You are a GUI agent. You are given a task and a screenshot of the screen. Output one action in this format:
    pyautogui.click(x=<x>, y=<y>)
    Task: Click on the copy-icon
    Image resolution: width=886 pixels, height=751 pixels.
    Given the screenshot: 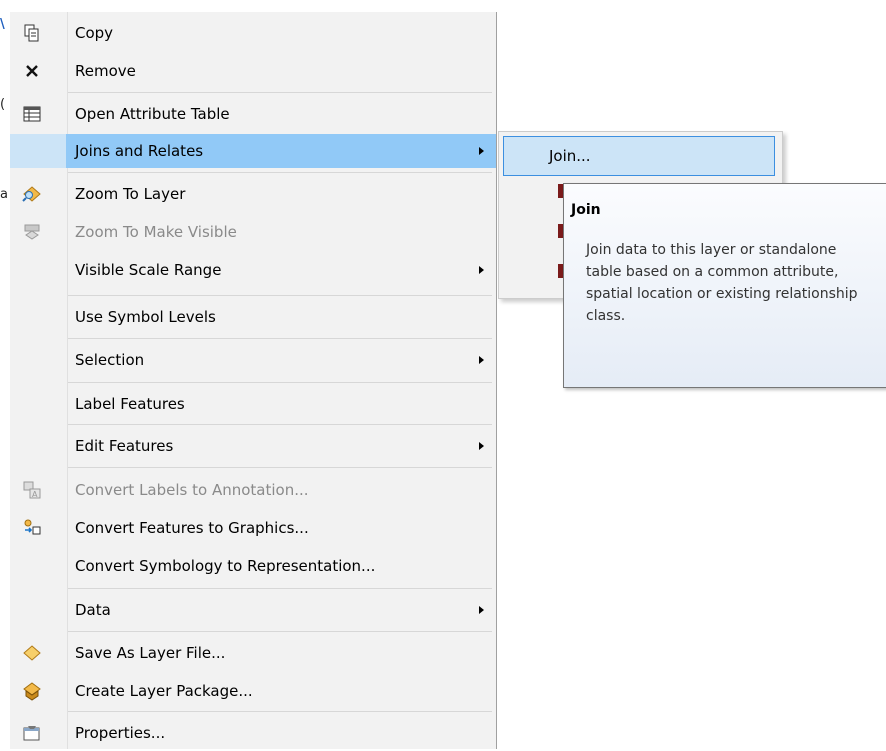 What is the action you would take?
    pyautogui.click(x=32, y=33)
    